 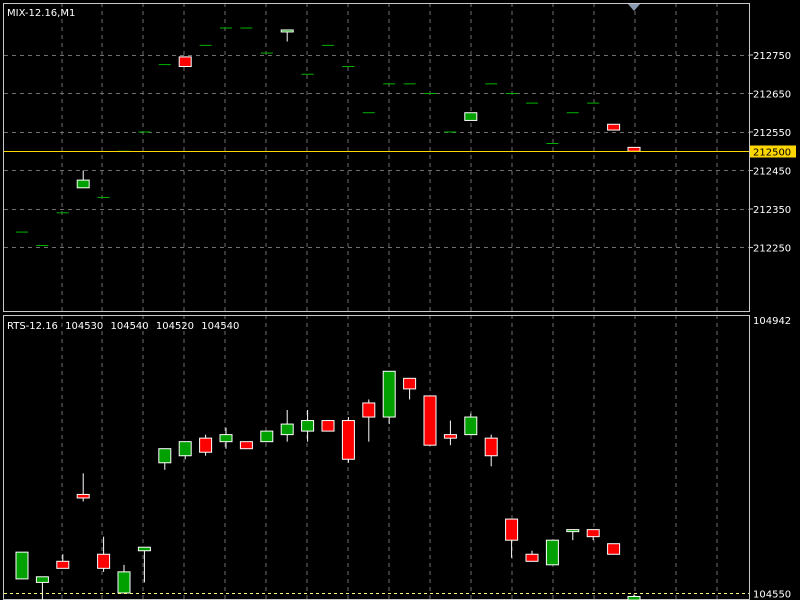 I want to click on top-price-label-4: 212350, so click(x=772, y=210).